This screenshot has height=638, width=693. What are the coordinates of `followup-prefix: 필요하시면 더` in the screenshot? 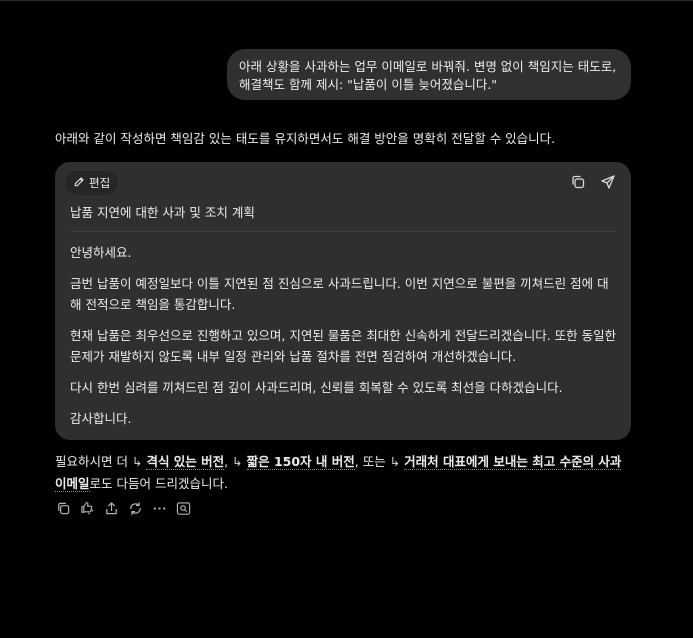 It's located at (91, 461).